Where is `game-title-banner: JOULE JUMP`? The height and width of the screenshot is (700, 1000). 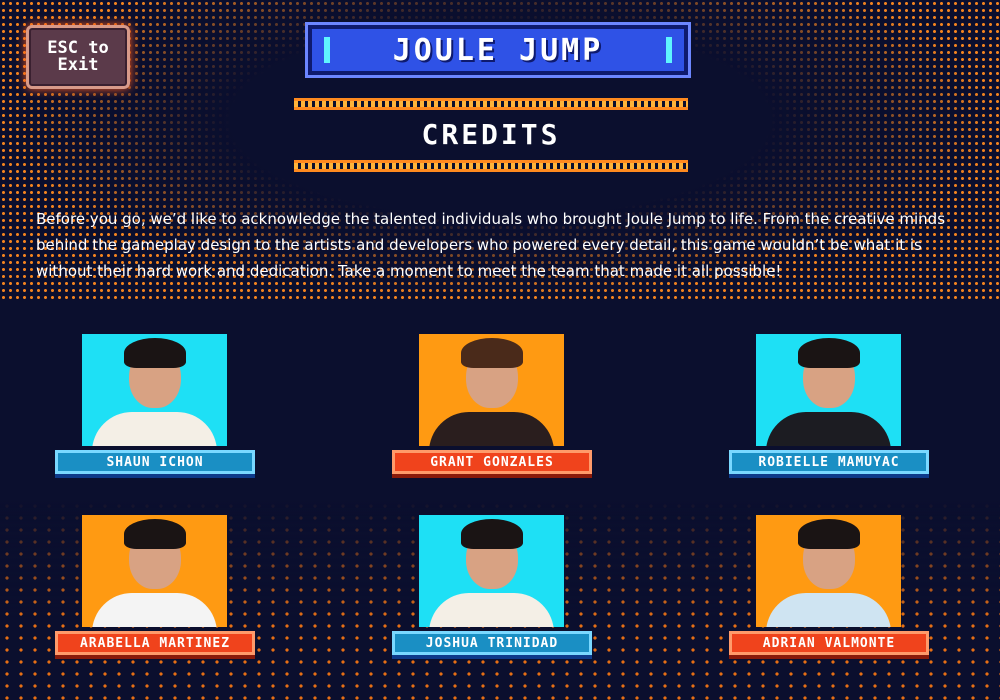 game-title-banner: JOULE JUMP is located at coordinates (498, 50).